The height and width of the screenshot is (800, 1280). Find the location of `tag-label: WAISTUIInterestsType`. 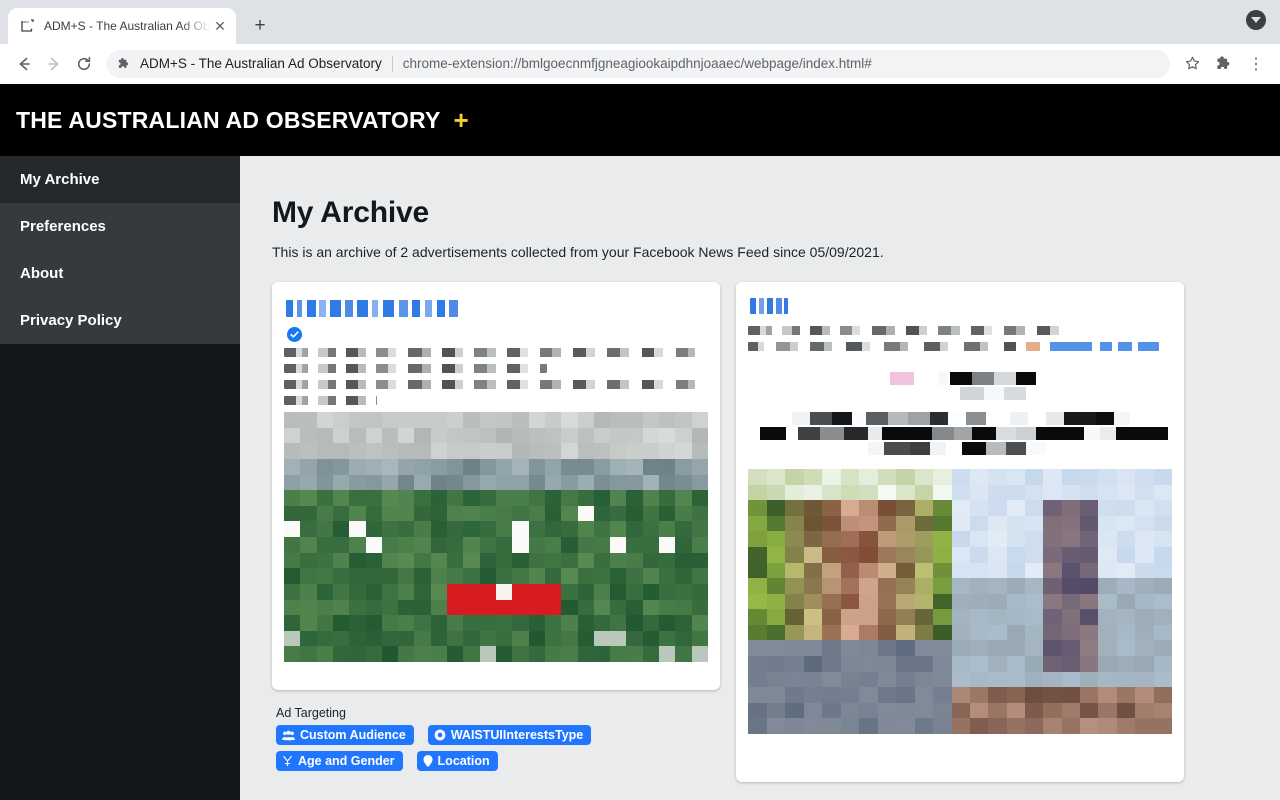

tag-label: WAISTUIInterestsType is located at coordinates (517, 735).